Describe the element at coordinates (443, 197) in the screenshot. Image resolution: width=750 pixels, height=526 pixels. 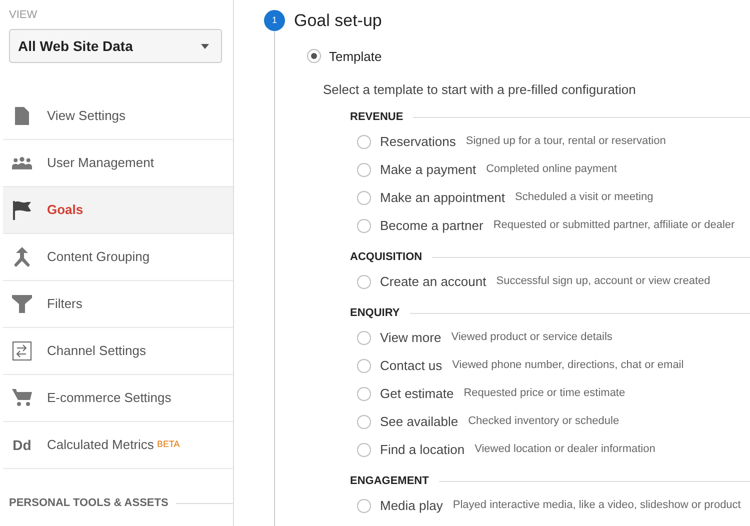
I see `option-label: Make an appointment` at that location.